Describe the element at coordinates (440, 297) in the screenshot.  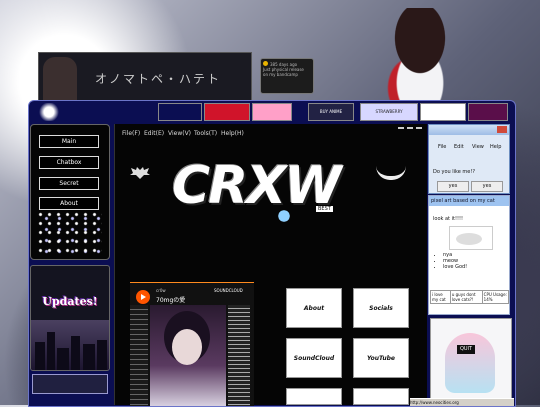
I see `table-cell: i love my cat` at that location.